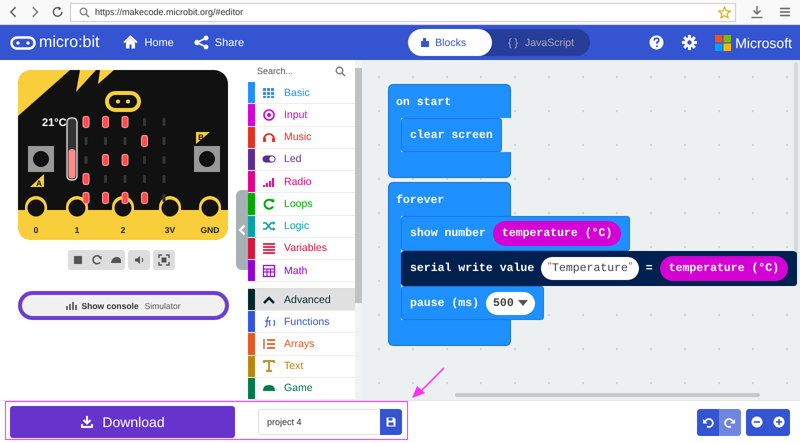 The image size is (800, 443). What do you see at coordinates (403, 12) in the screenshot?
I see `address-bar: https://makecode.microbit.org/#editor` at bounding box center [403, 12].